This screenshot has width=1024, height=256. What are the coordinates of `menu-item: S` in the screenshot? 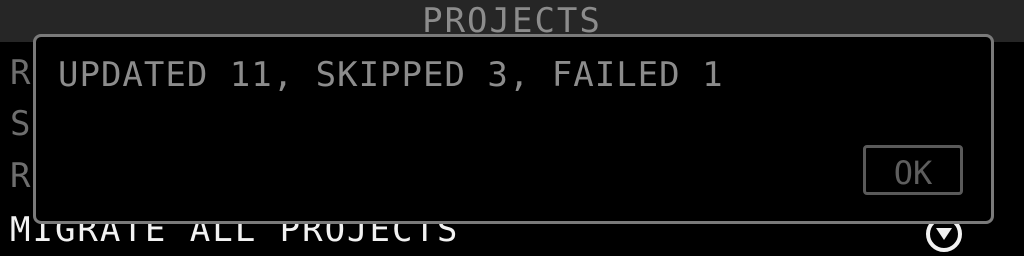 It's located at (20, 124).